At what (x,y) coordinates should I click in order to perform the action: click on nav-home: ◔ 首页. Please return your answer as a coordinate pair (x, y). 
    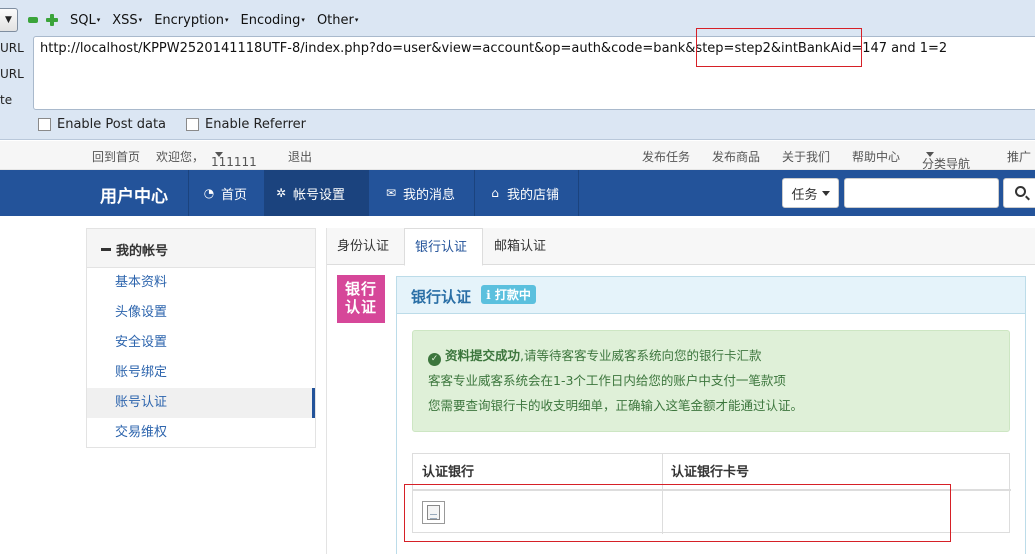
    Looking at the image, I should click on (228, 193).